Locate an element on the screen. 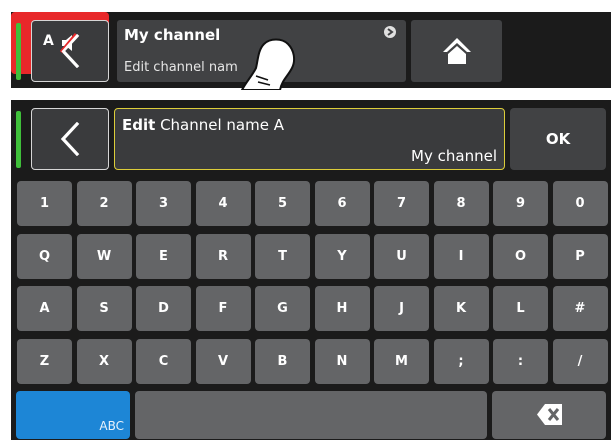  key: S is located at coordinates (104, 308).